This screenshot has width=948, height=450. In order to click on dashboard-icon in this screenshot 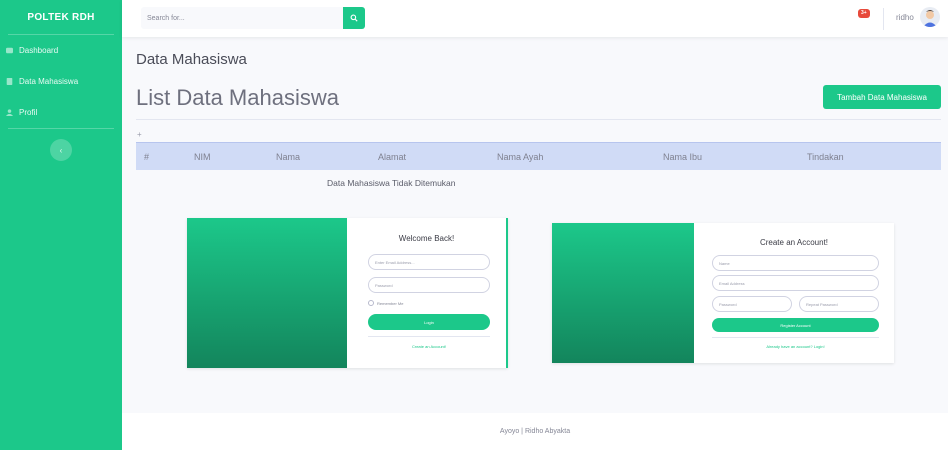, I will do `click(9, 50)`.